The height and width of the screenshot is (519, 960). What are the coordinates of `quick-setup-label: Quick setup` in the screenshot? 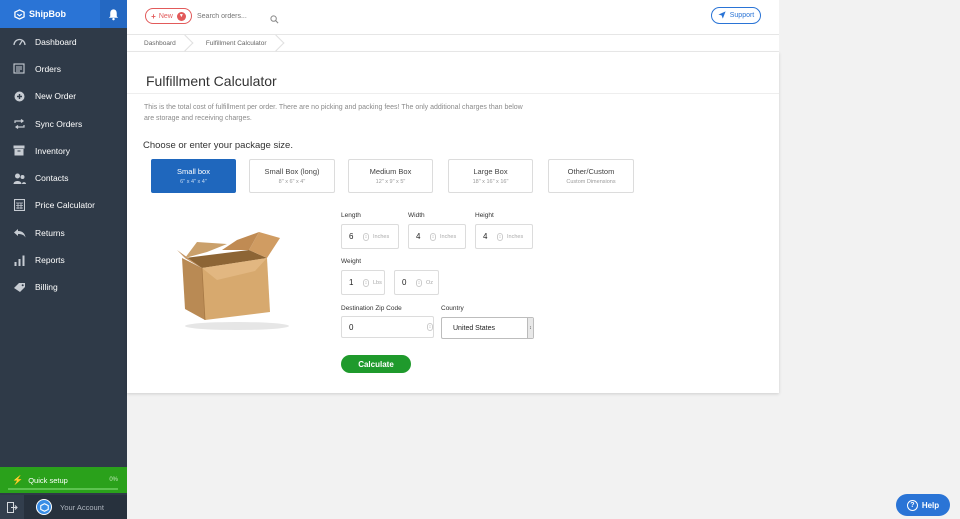 It's located at (48, 480).